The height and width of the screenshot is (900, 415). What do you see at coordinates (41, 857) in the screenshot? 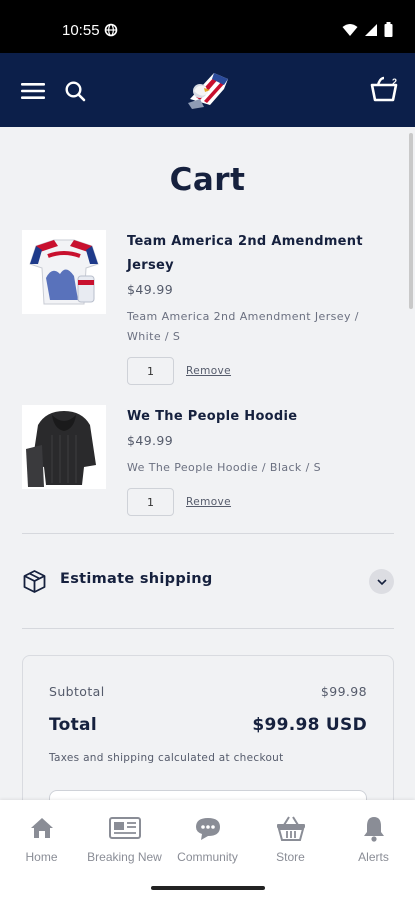
I see `nav-label: Home` at bounding box center [41, 857].